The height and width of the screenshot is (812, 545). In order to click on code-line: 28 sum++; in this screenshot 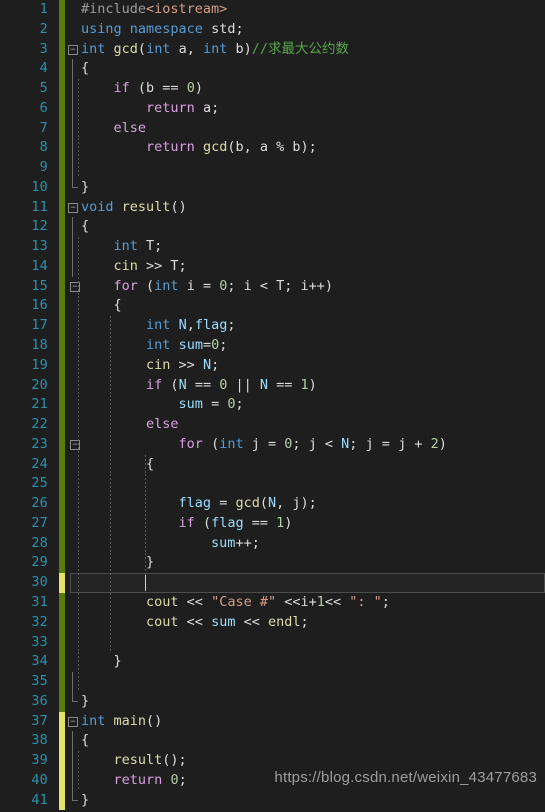, I will do `click(272, 543)`.